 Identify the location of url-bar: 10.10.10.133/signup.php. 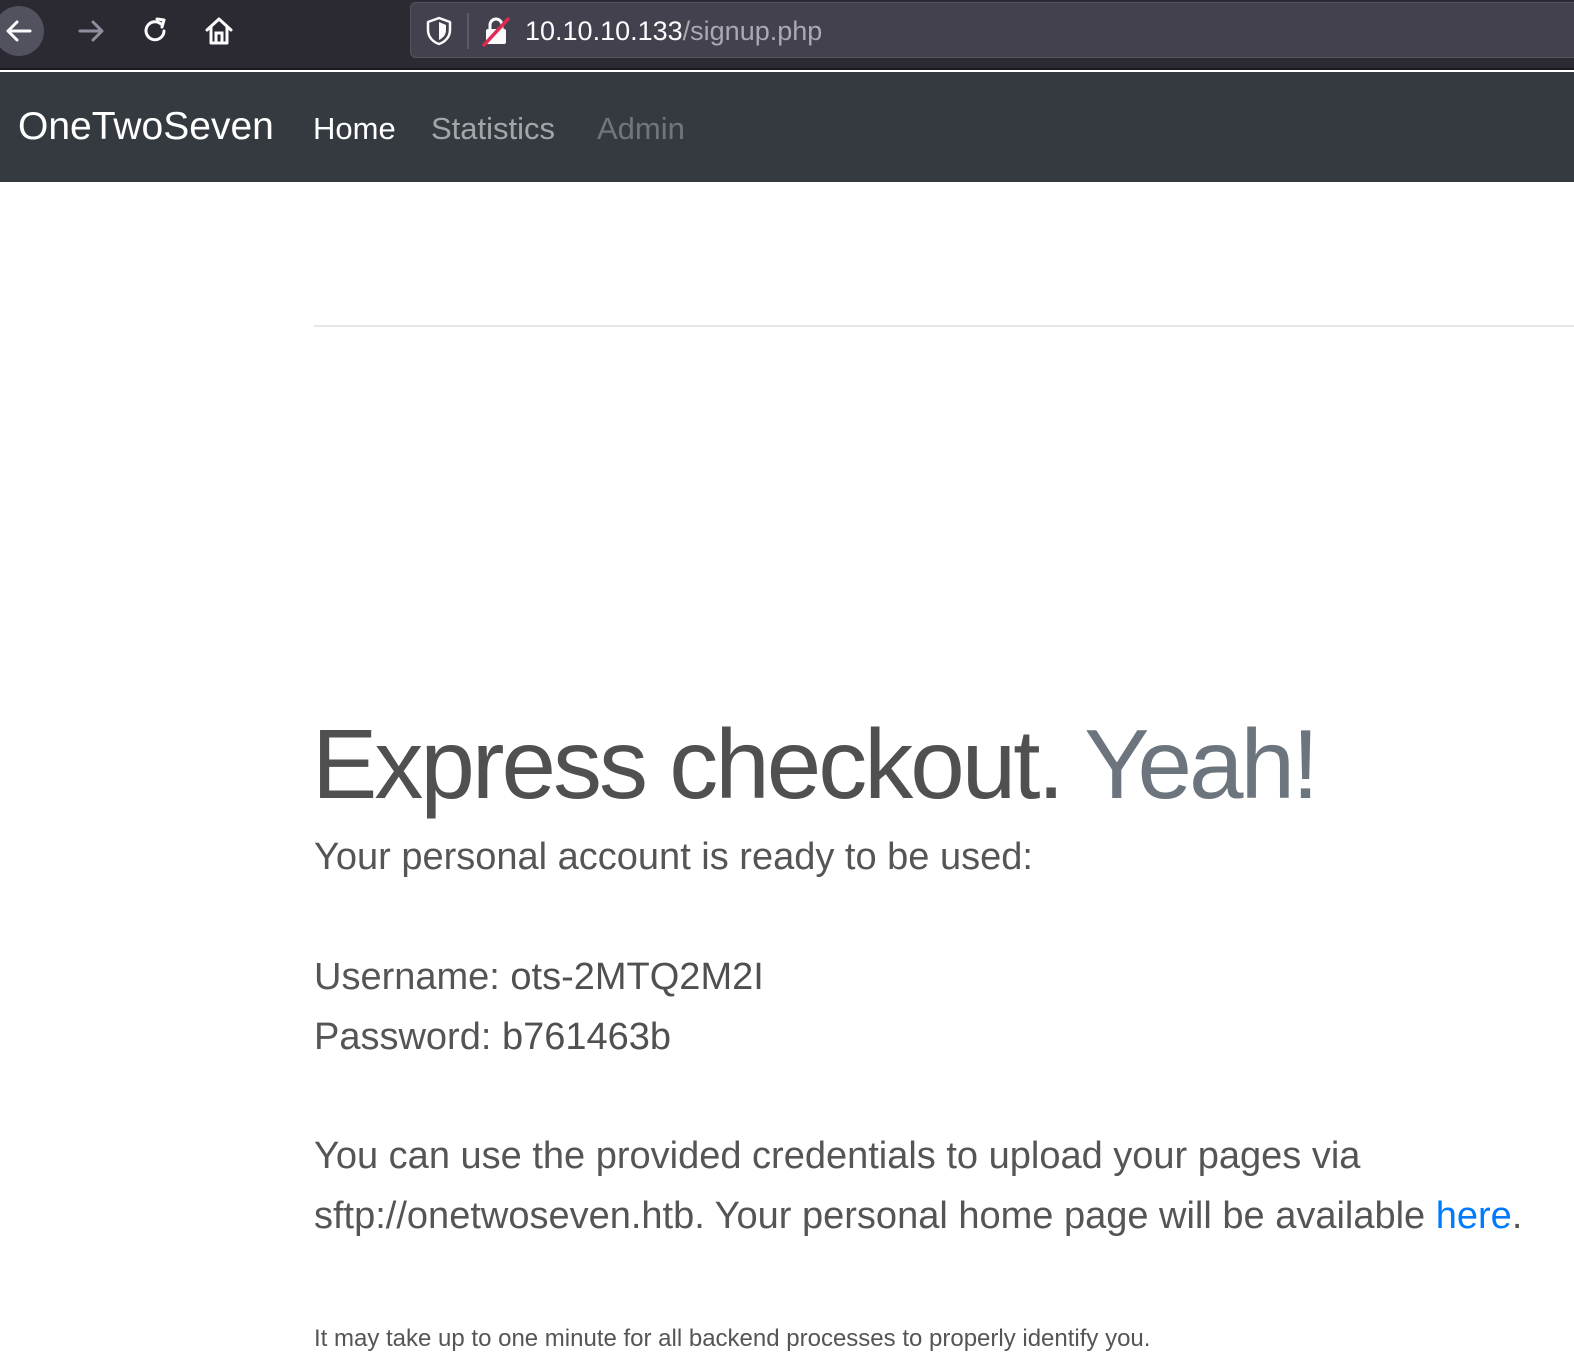
(992, 30).